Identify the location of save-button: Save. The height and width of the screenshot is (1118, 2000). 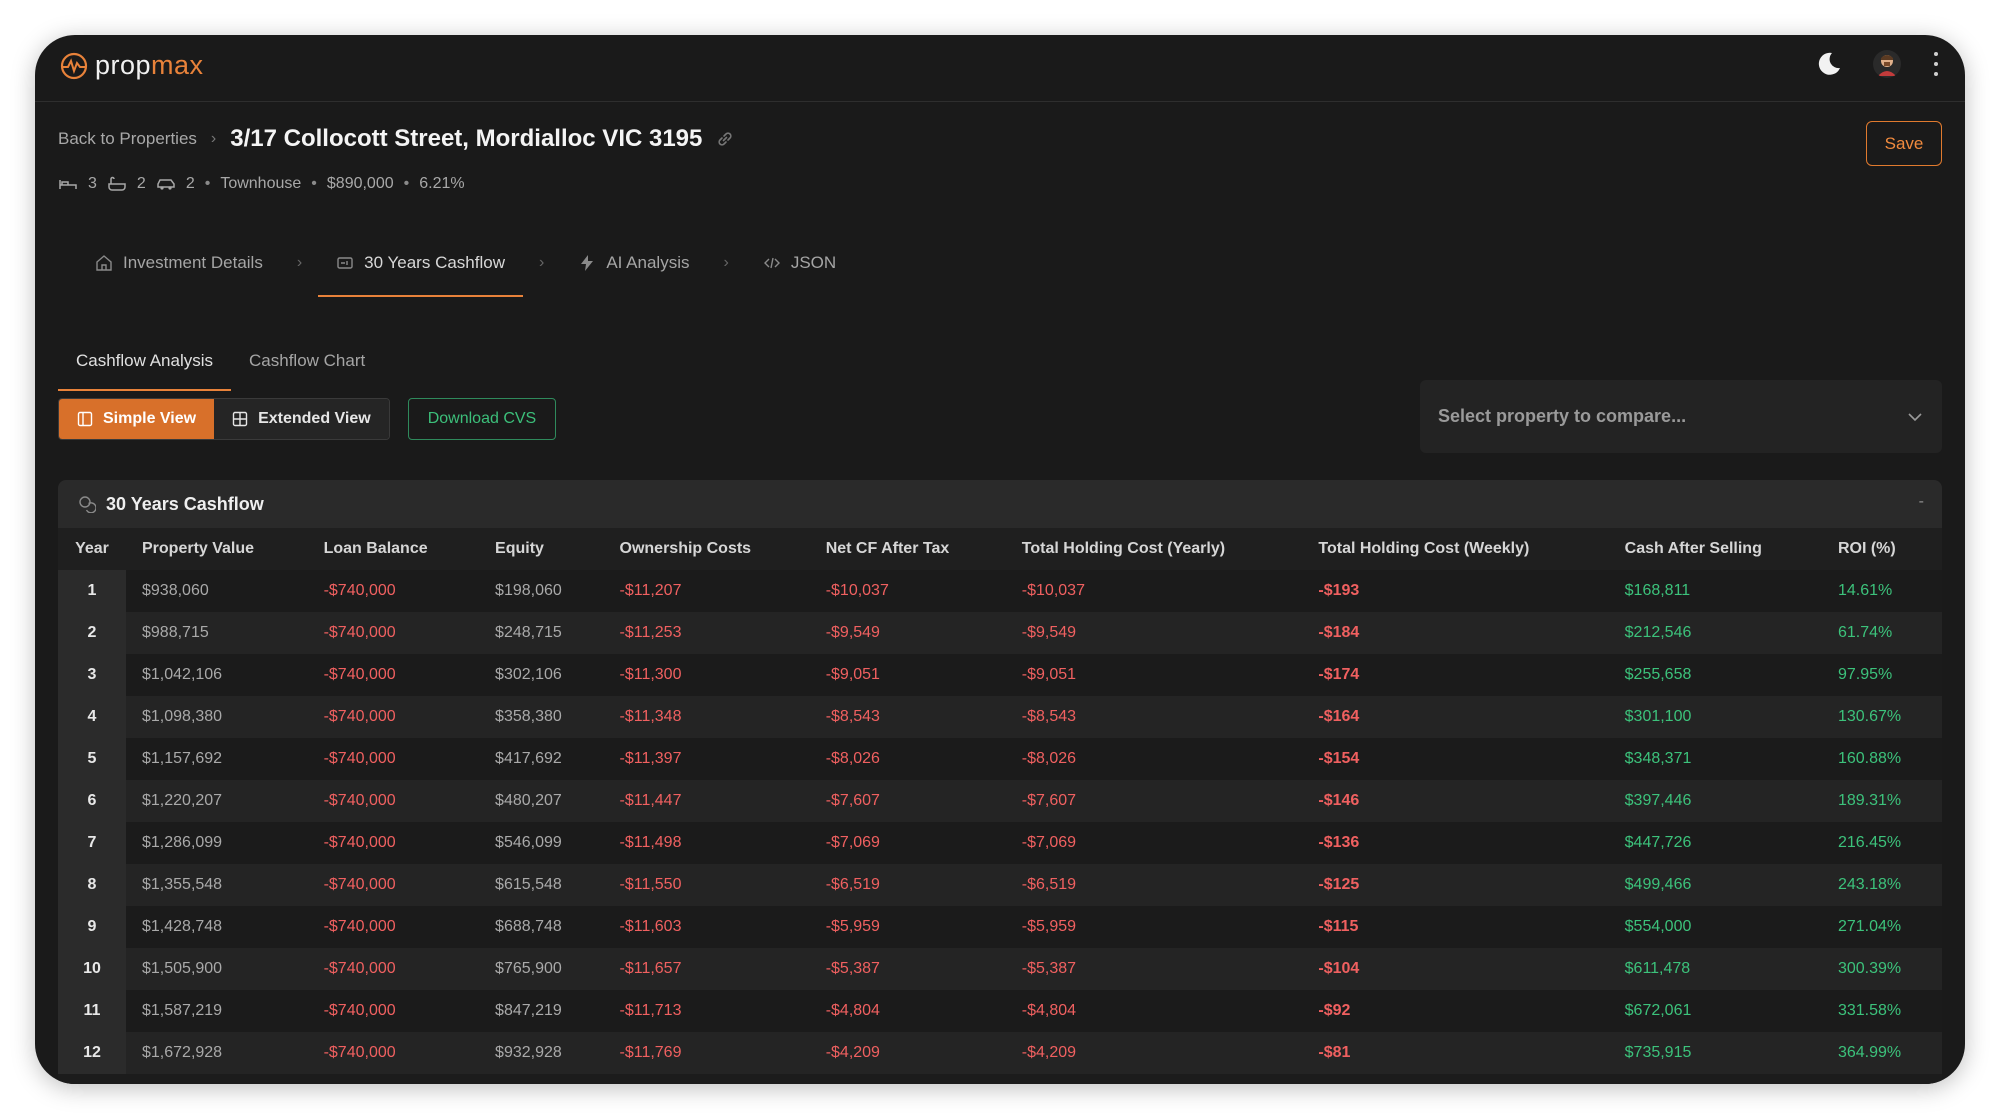
(1904, 143).